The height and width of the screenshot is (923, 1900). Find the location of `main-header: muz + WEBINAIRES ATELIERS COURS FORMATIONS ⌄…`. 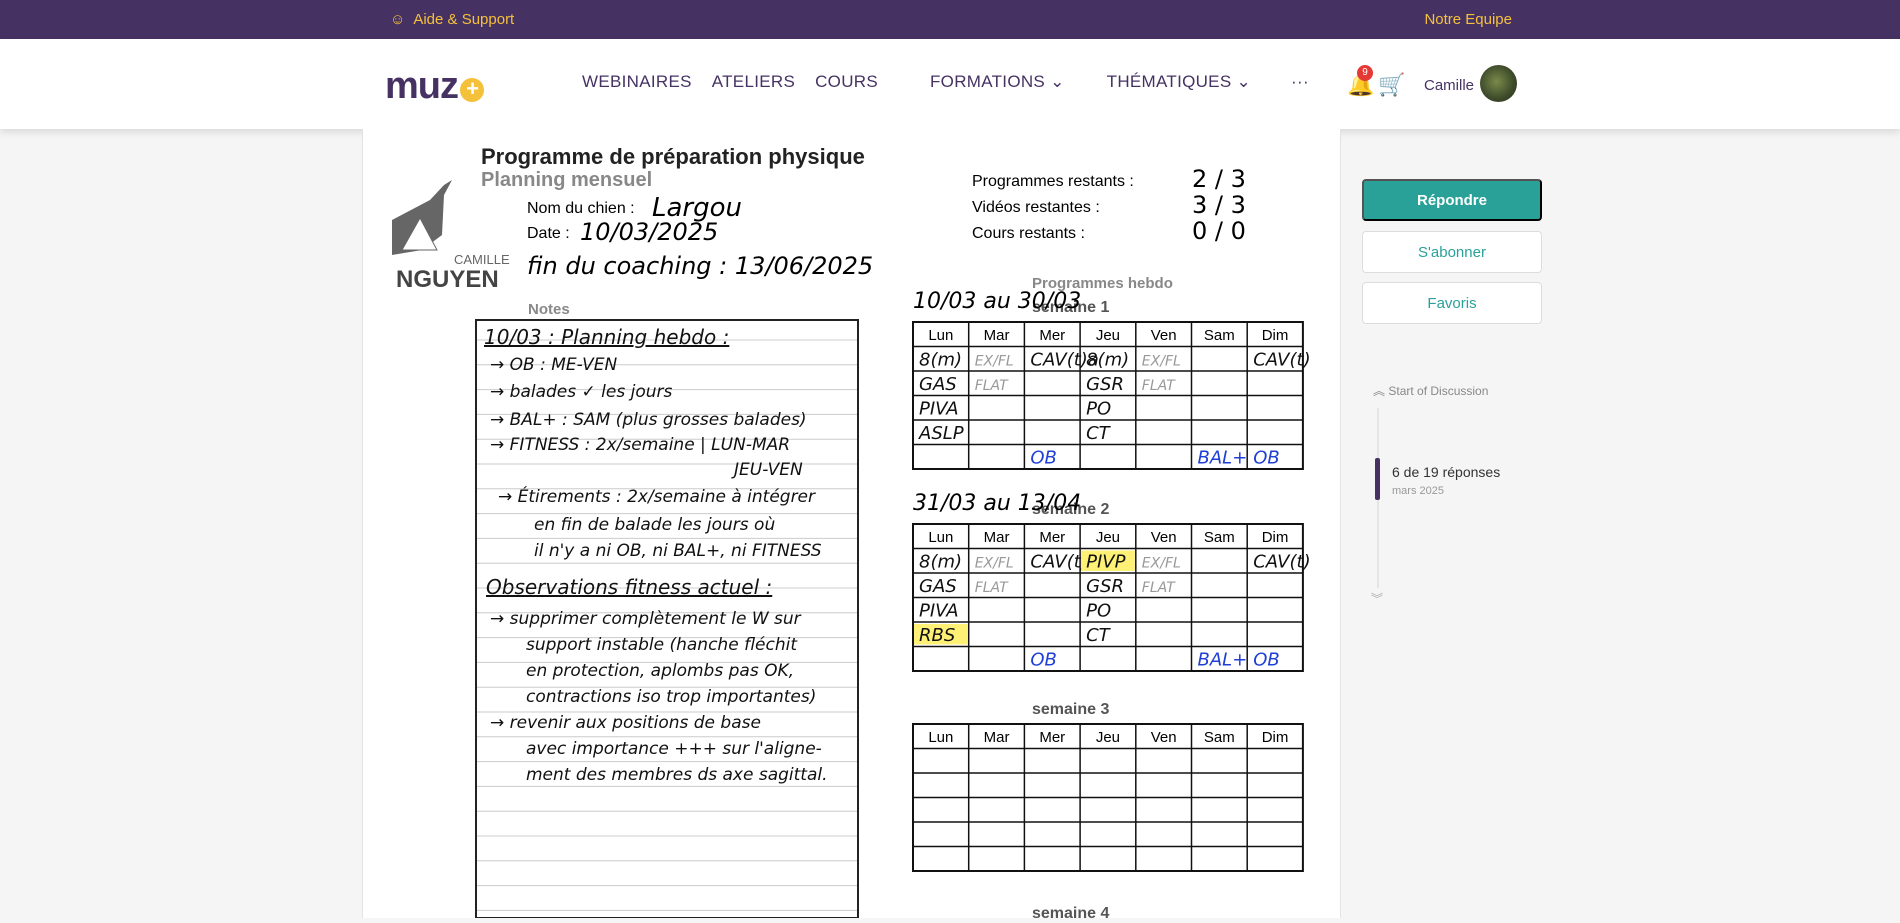

main-header: muz + WEBINAIRES ATELIERS COURS FORMATIONS ⌄… is located at coordinates (950, 84).